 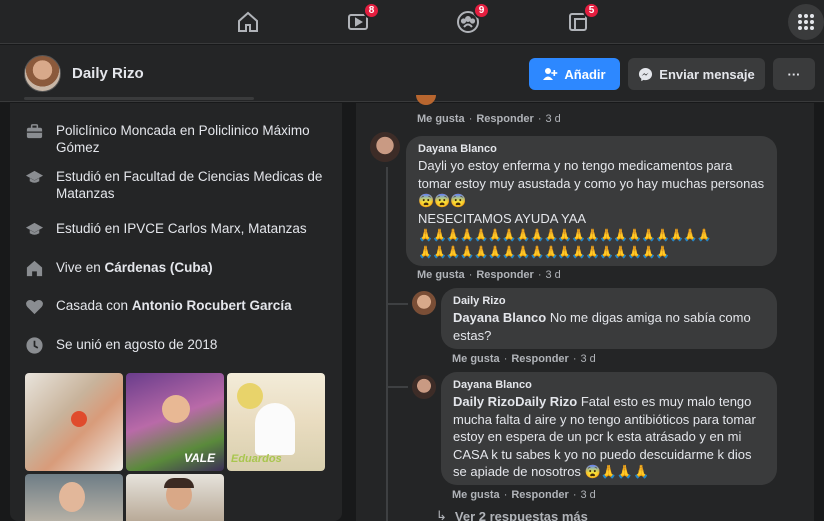 I want to click on reply-arrow-icon: ↳, so click(x=441, y=514).